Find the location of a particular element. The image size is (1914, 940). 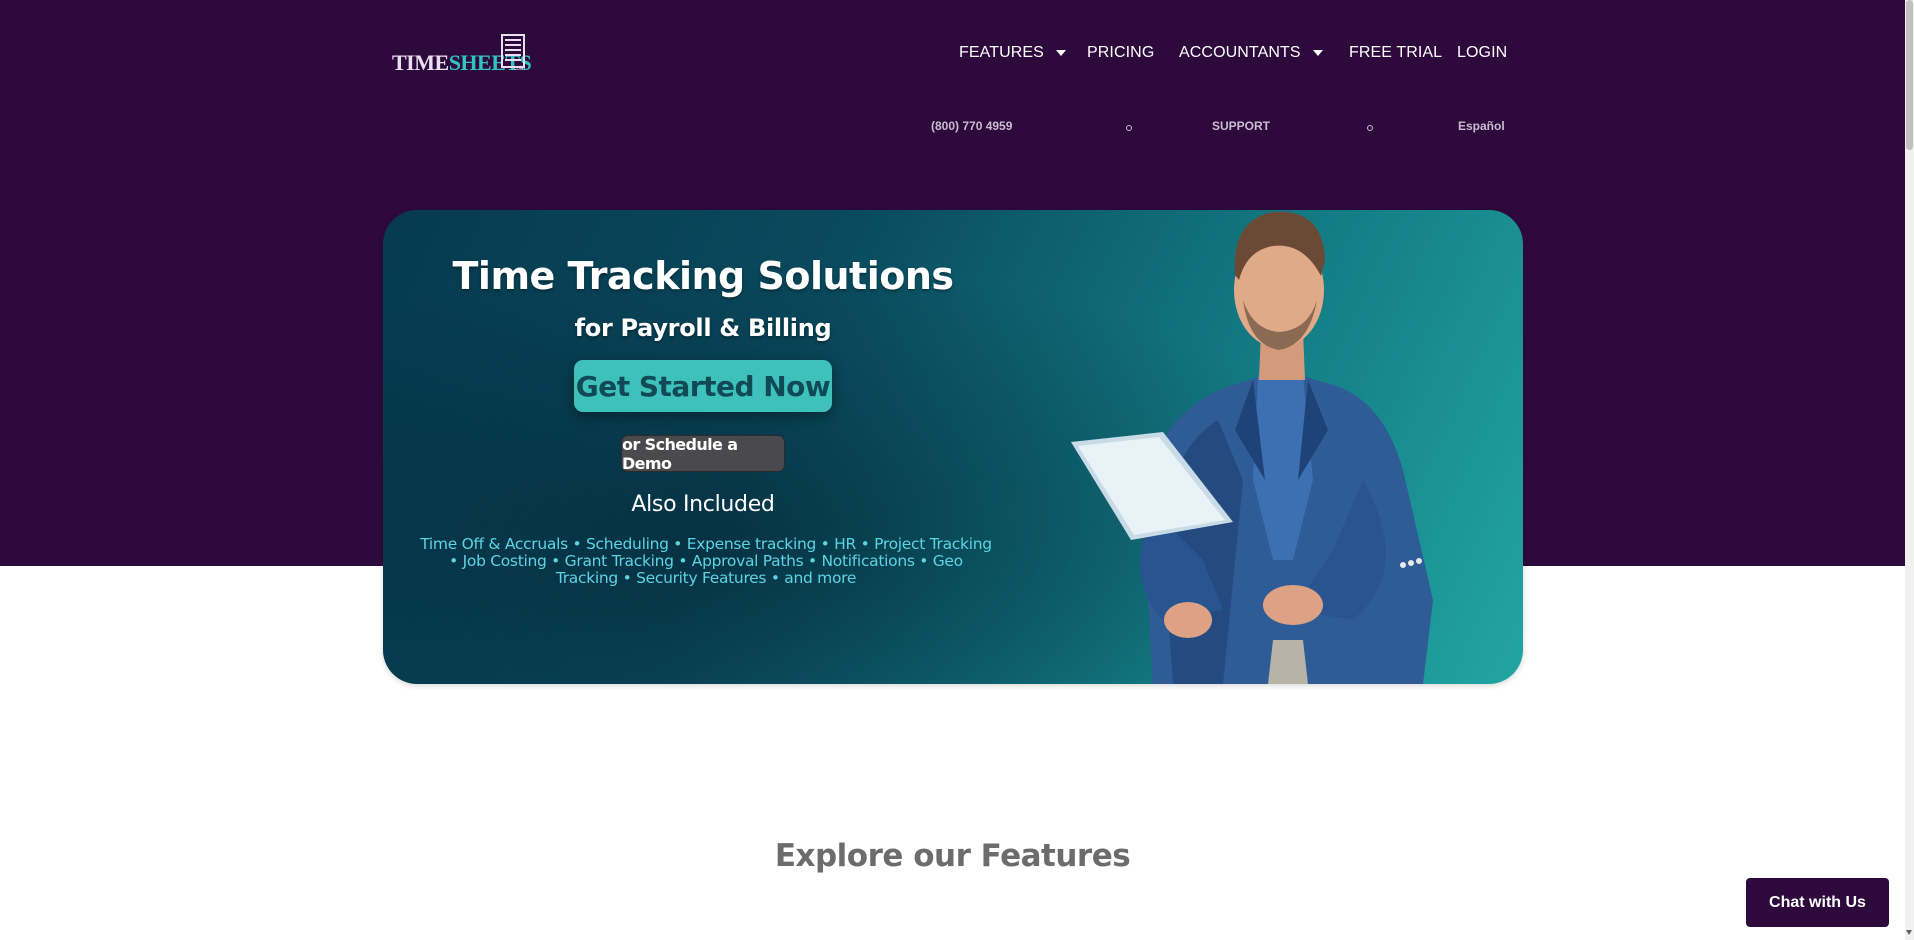

hero-title: Time Tracking Solutions is located at coordinates (703, 276).